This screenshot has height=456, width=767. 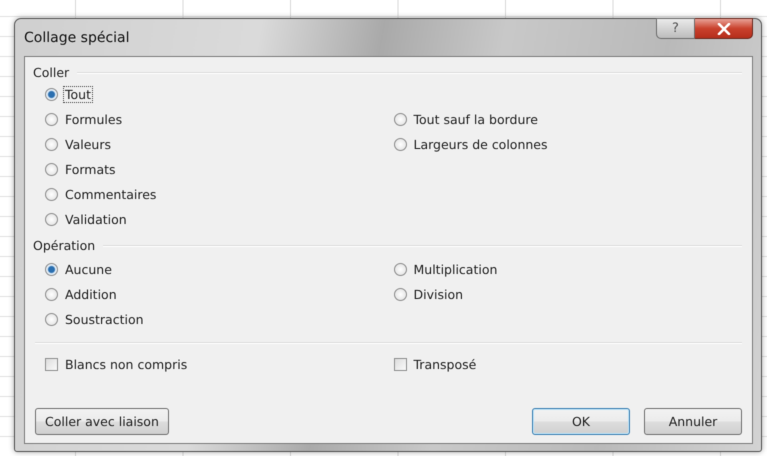 I want to click on option-label: Valeurs, so click(x=88, y=144).